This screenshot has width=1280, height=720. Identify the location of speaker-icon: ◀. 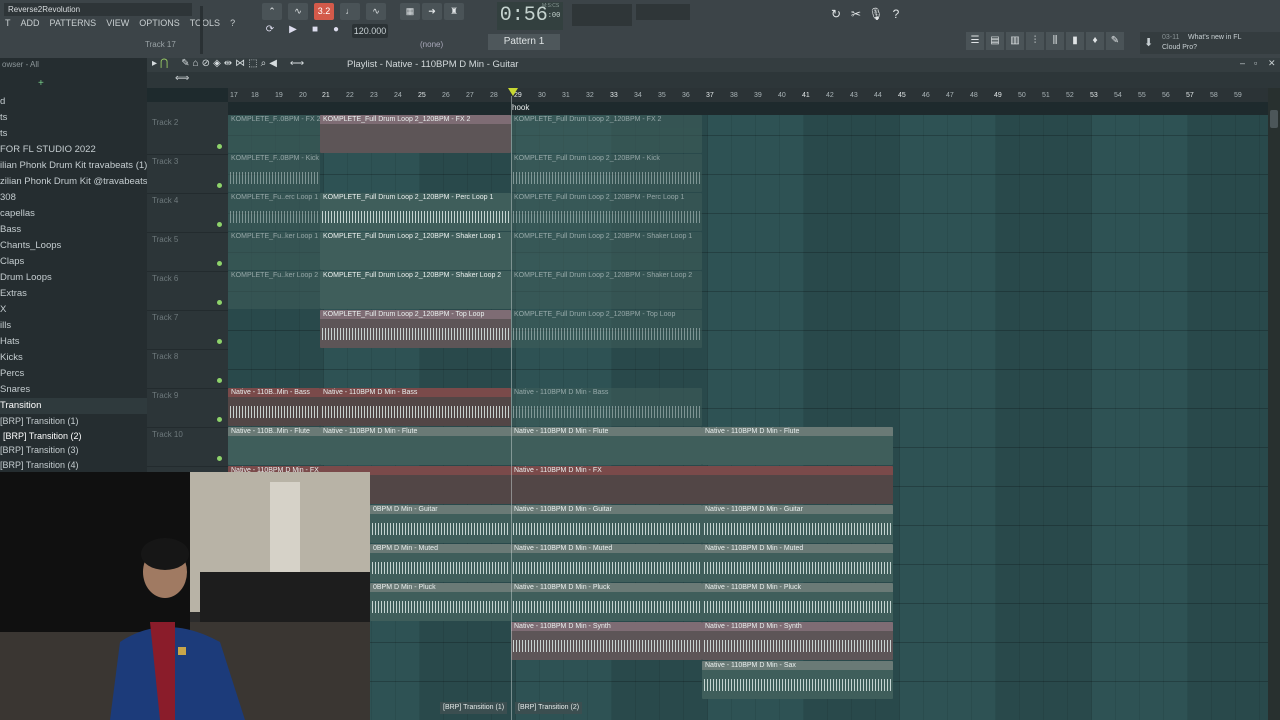
(273, 63).